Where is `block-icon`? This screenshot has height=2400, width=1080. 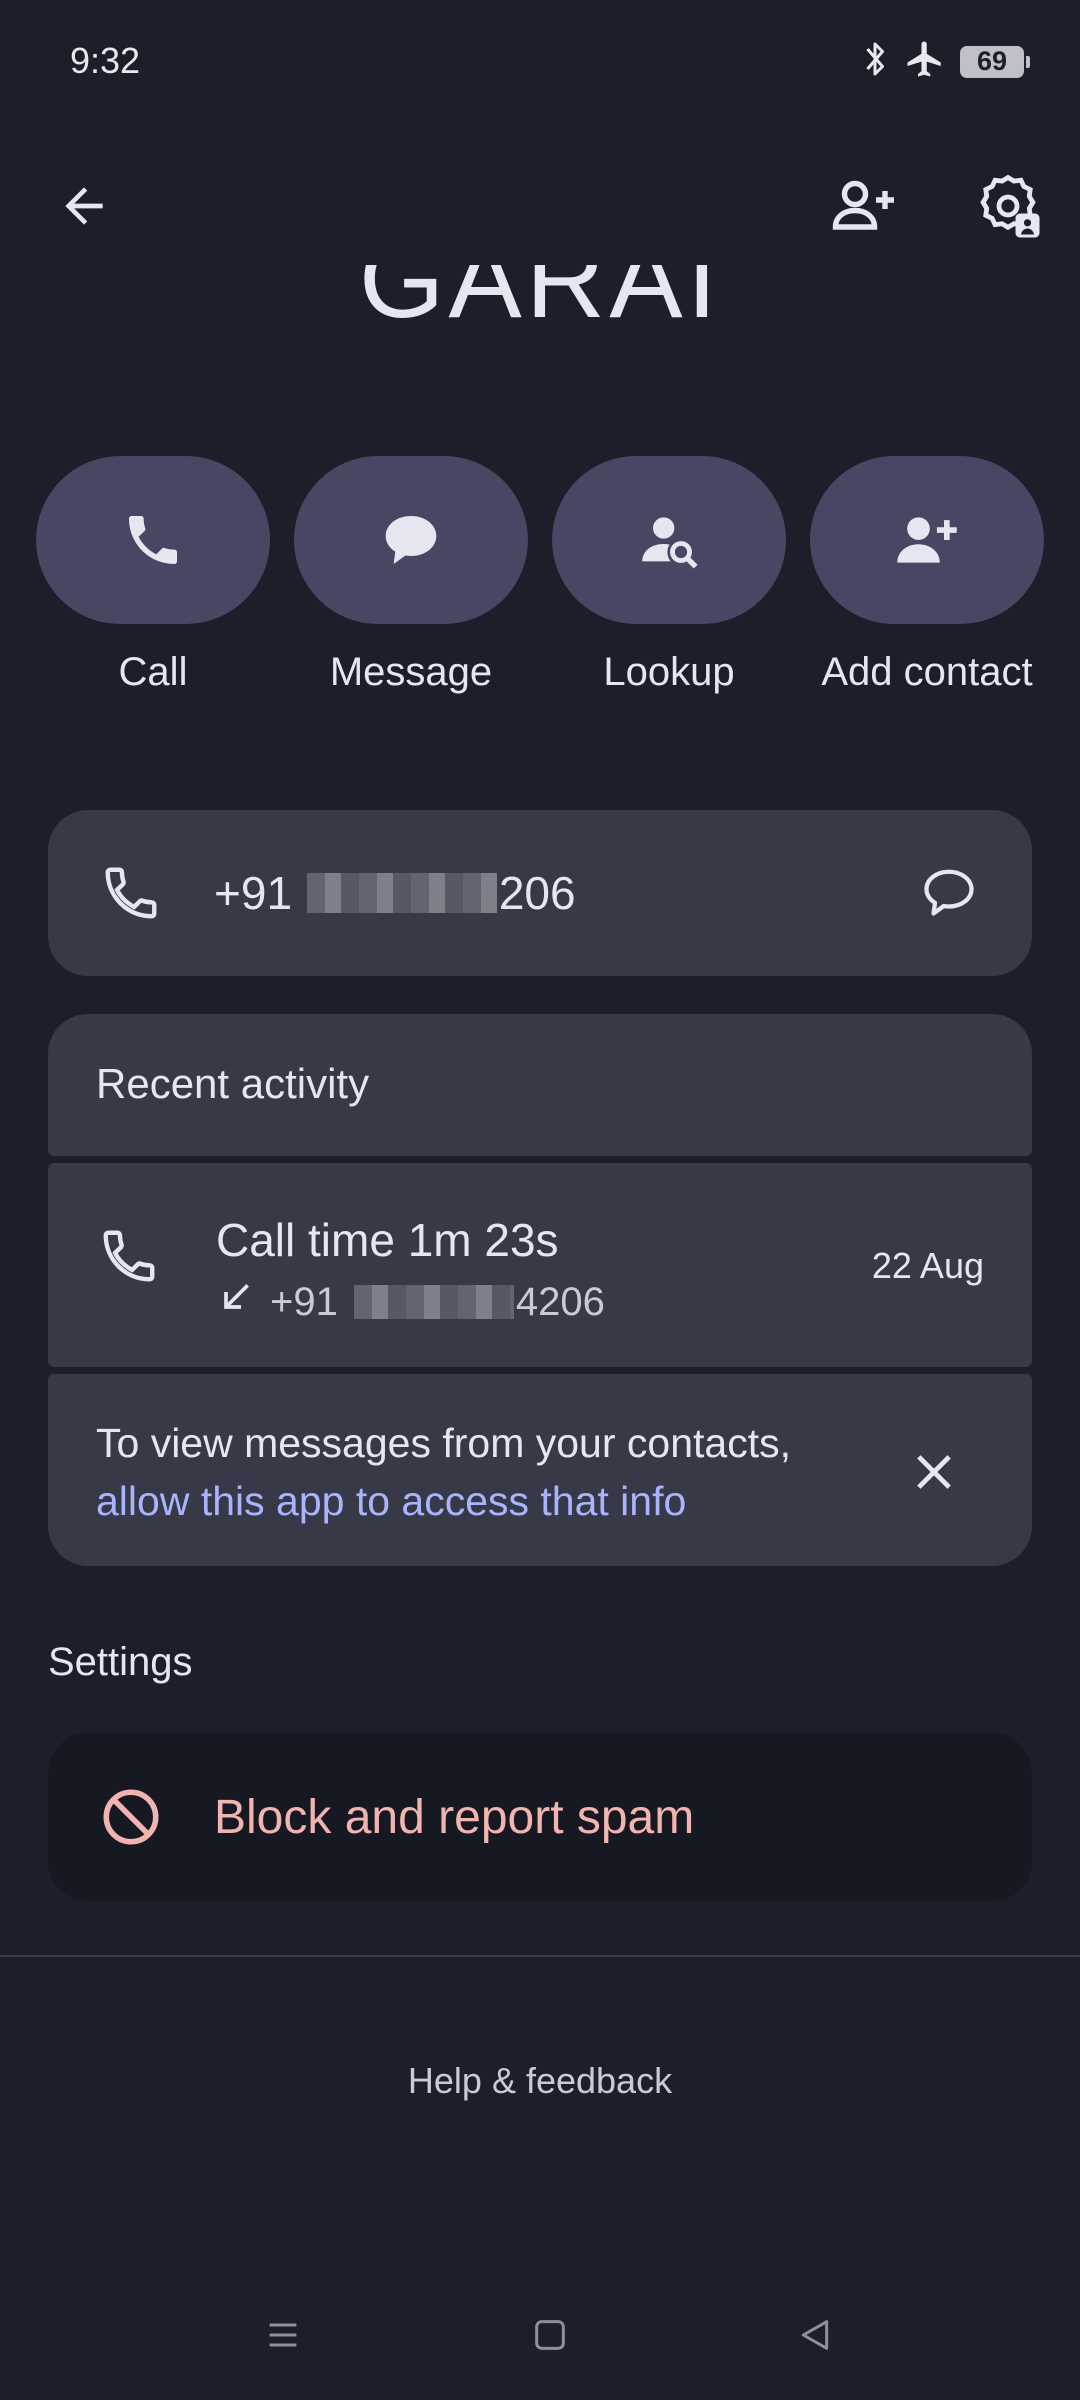 block-icon is located at coordinates (131, 1817).